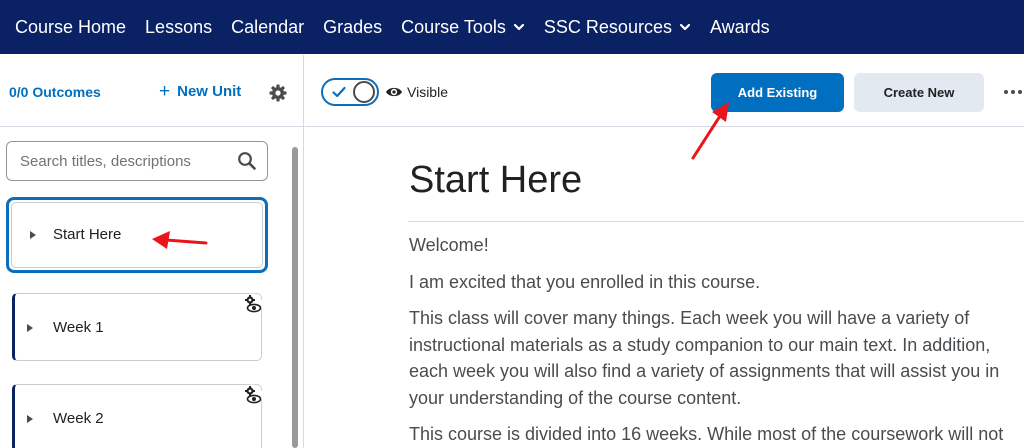 The width and height of the screenshot is (1024, 448). I want to click on search-icon, so click(247, 161).